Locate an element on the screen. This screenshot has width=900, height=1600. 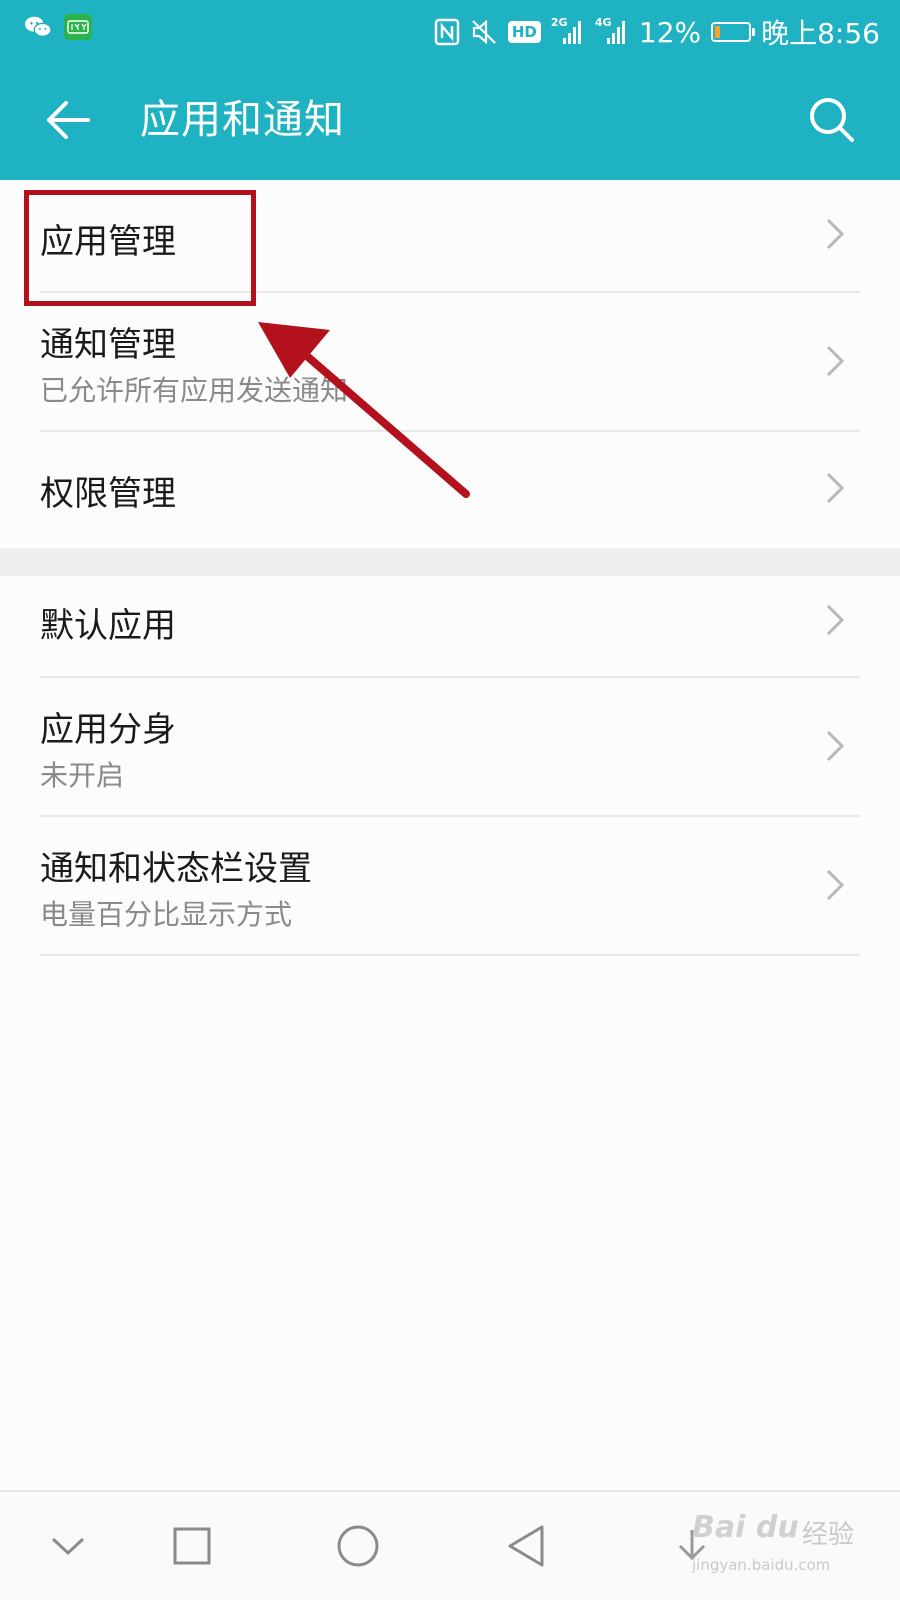
list-item-subtitle: 未开启 is located at coordinates (82, 775).